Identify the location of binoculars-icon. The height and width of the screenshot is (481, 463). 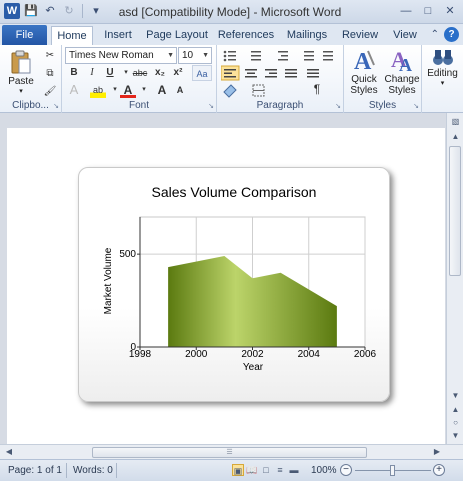
(442, 57).